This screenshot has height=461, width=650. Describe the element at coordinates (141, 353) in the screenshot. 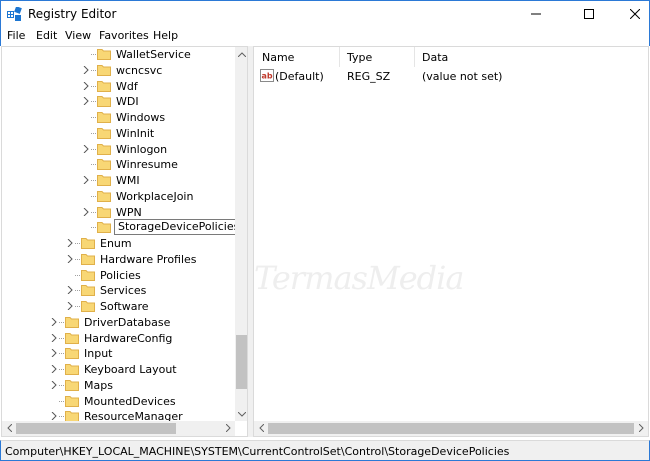

I see `tree-node: Input` at that location.